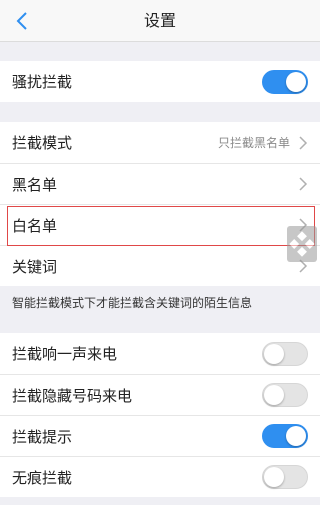 Image resolution: width=320 pixels, height=505 pixels. Describe the element at coordinates (65, 354) in the screenshot. I see `setting-label: 拦截响一声来电` at that location.